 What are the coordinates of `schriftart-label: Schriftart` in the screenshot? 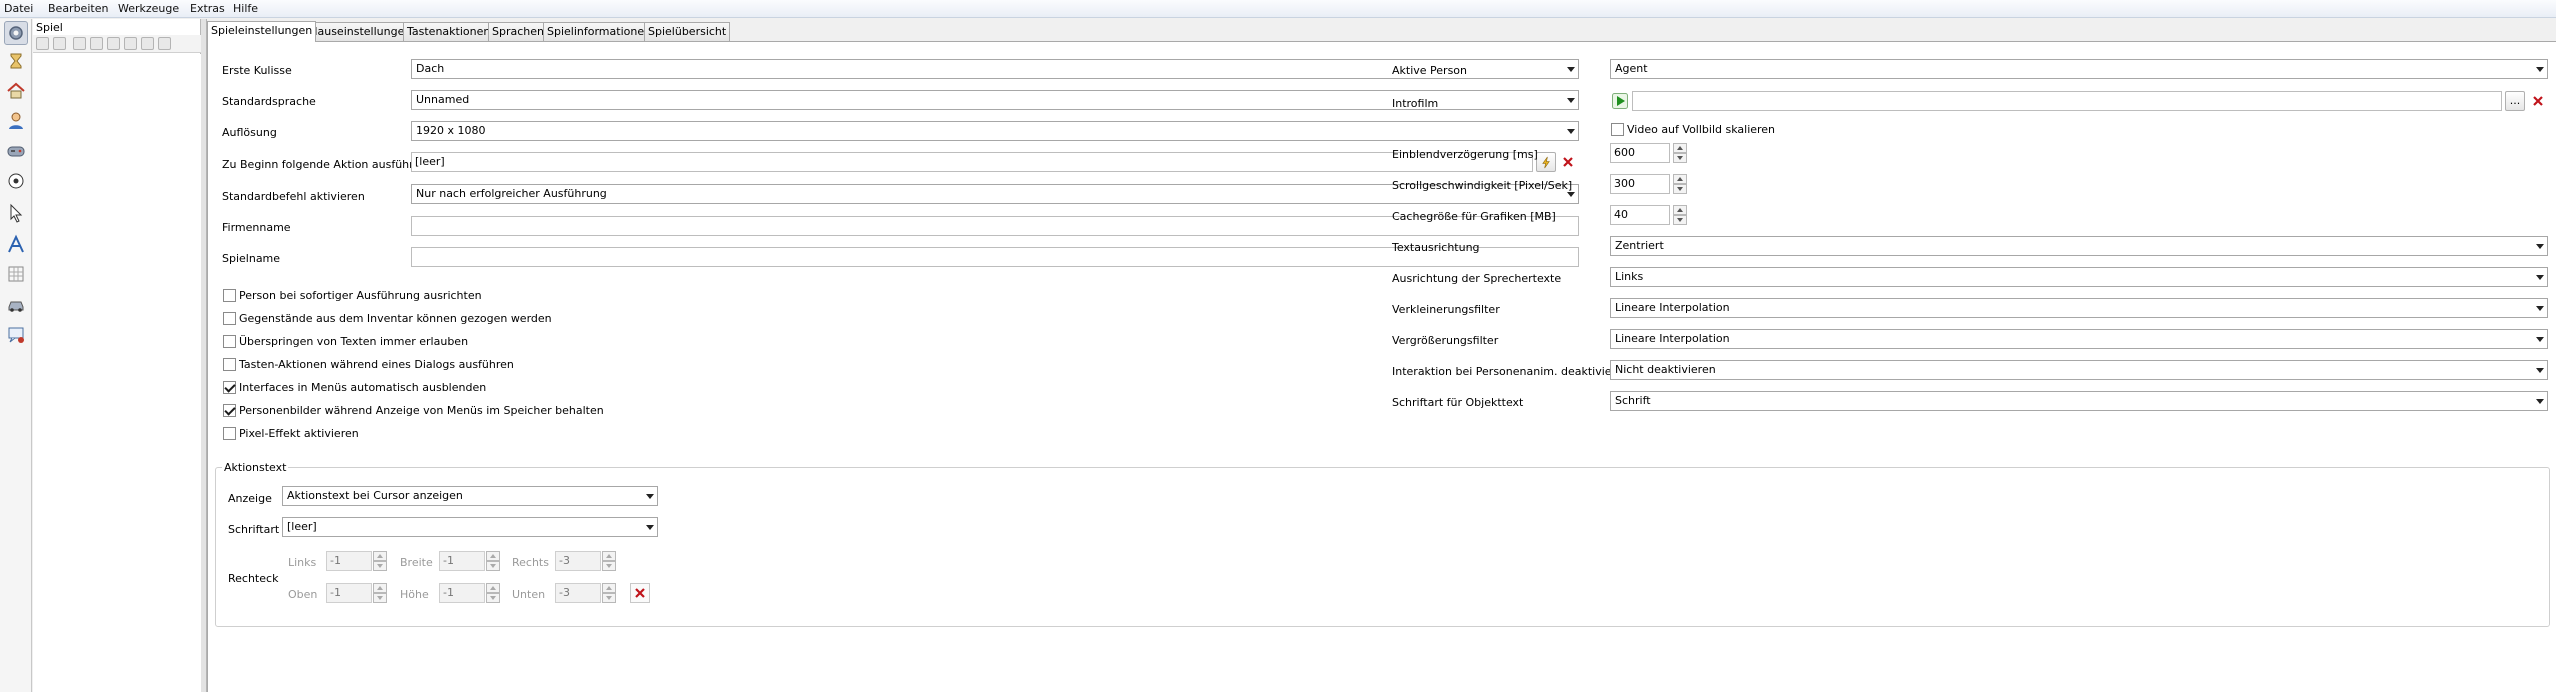 It's located at (254, 529).